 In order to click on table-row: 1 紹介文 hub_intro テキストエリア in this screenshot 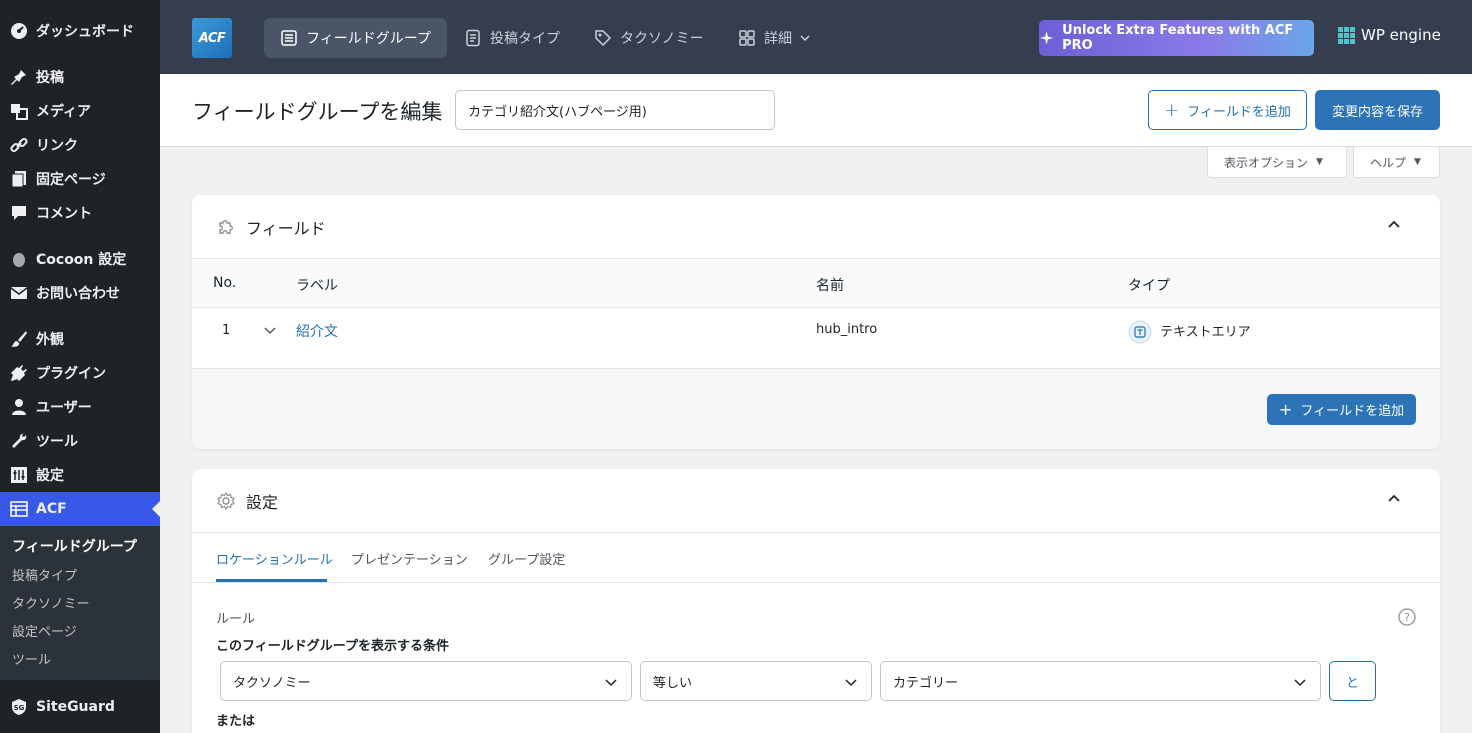, I will do `click(816, 338)`.